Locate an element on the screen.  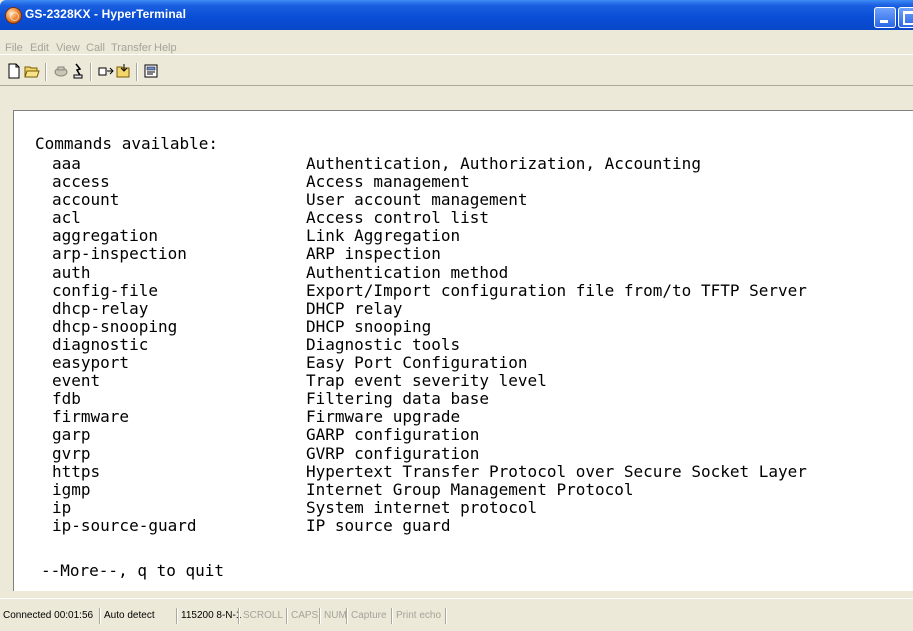
command-description: Access management is located at coordinates (388, 182).